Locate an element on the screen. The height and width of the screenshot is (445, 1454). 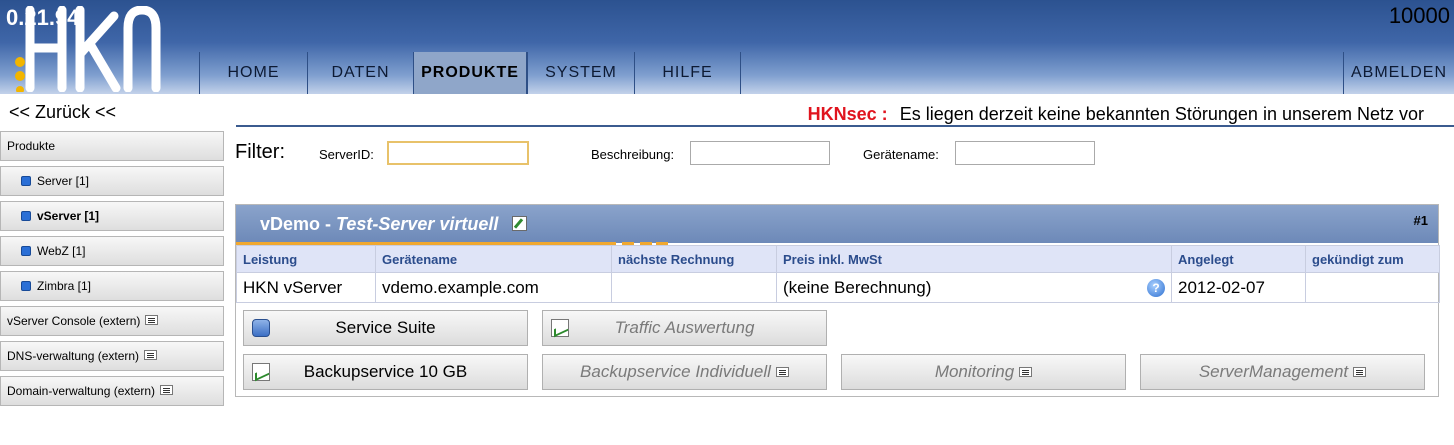
panel-title: vDemo - Test-Server virtuell is located at coordinates (394, 224).